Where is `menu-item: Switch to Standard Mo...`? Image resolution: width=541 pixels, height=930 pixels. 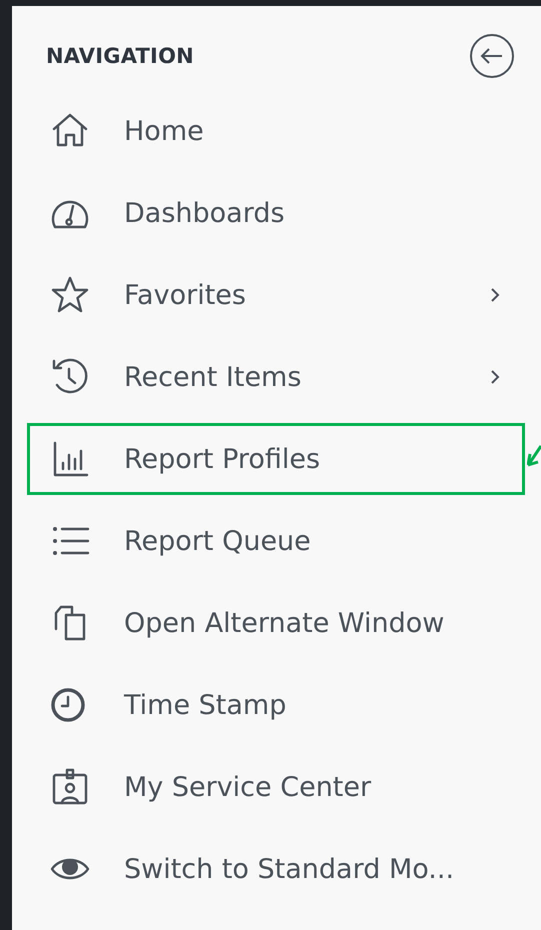
menu-item: Switch to Standard Mo... is located at coordinates (276, 869).